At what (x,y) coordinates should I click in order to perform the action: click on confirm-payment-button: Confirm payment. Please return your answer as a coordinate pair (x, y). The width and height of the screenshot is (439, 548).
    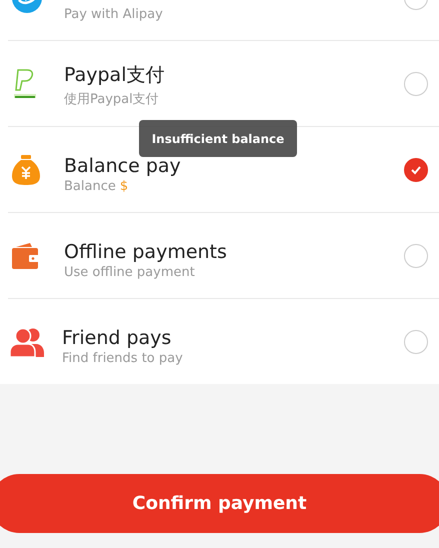
    Looking at the image, I should click on (219, 503).